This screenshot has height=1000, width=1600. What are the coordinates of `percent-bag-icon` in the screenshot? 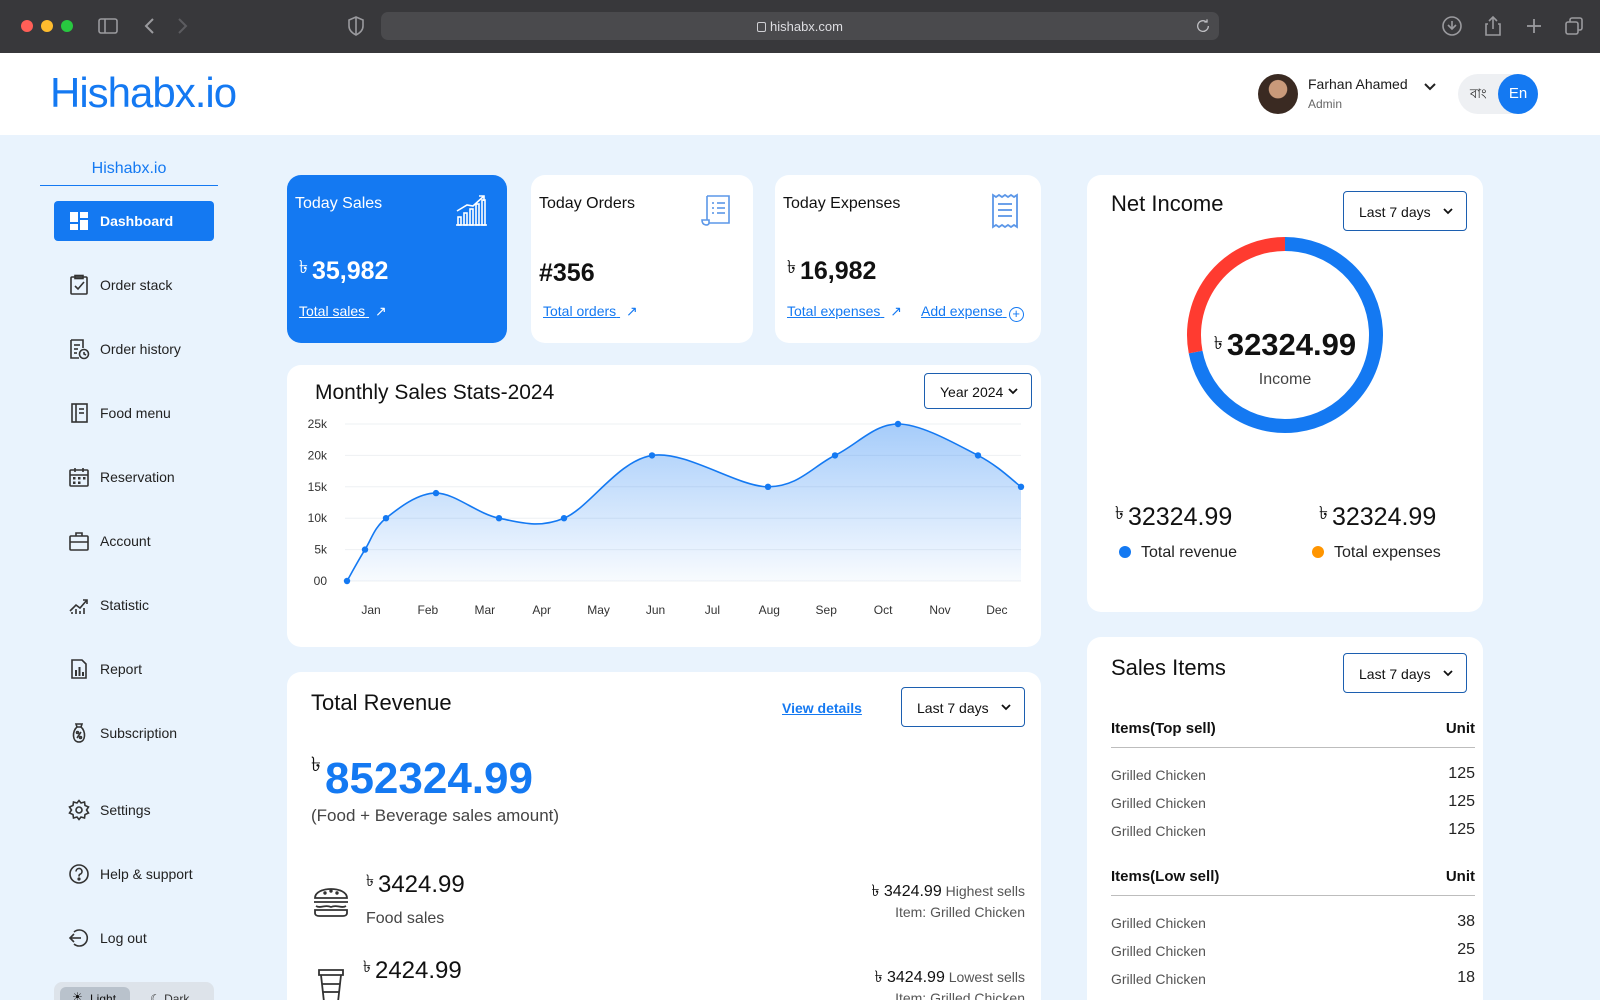 It's located at (79, 733).